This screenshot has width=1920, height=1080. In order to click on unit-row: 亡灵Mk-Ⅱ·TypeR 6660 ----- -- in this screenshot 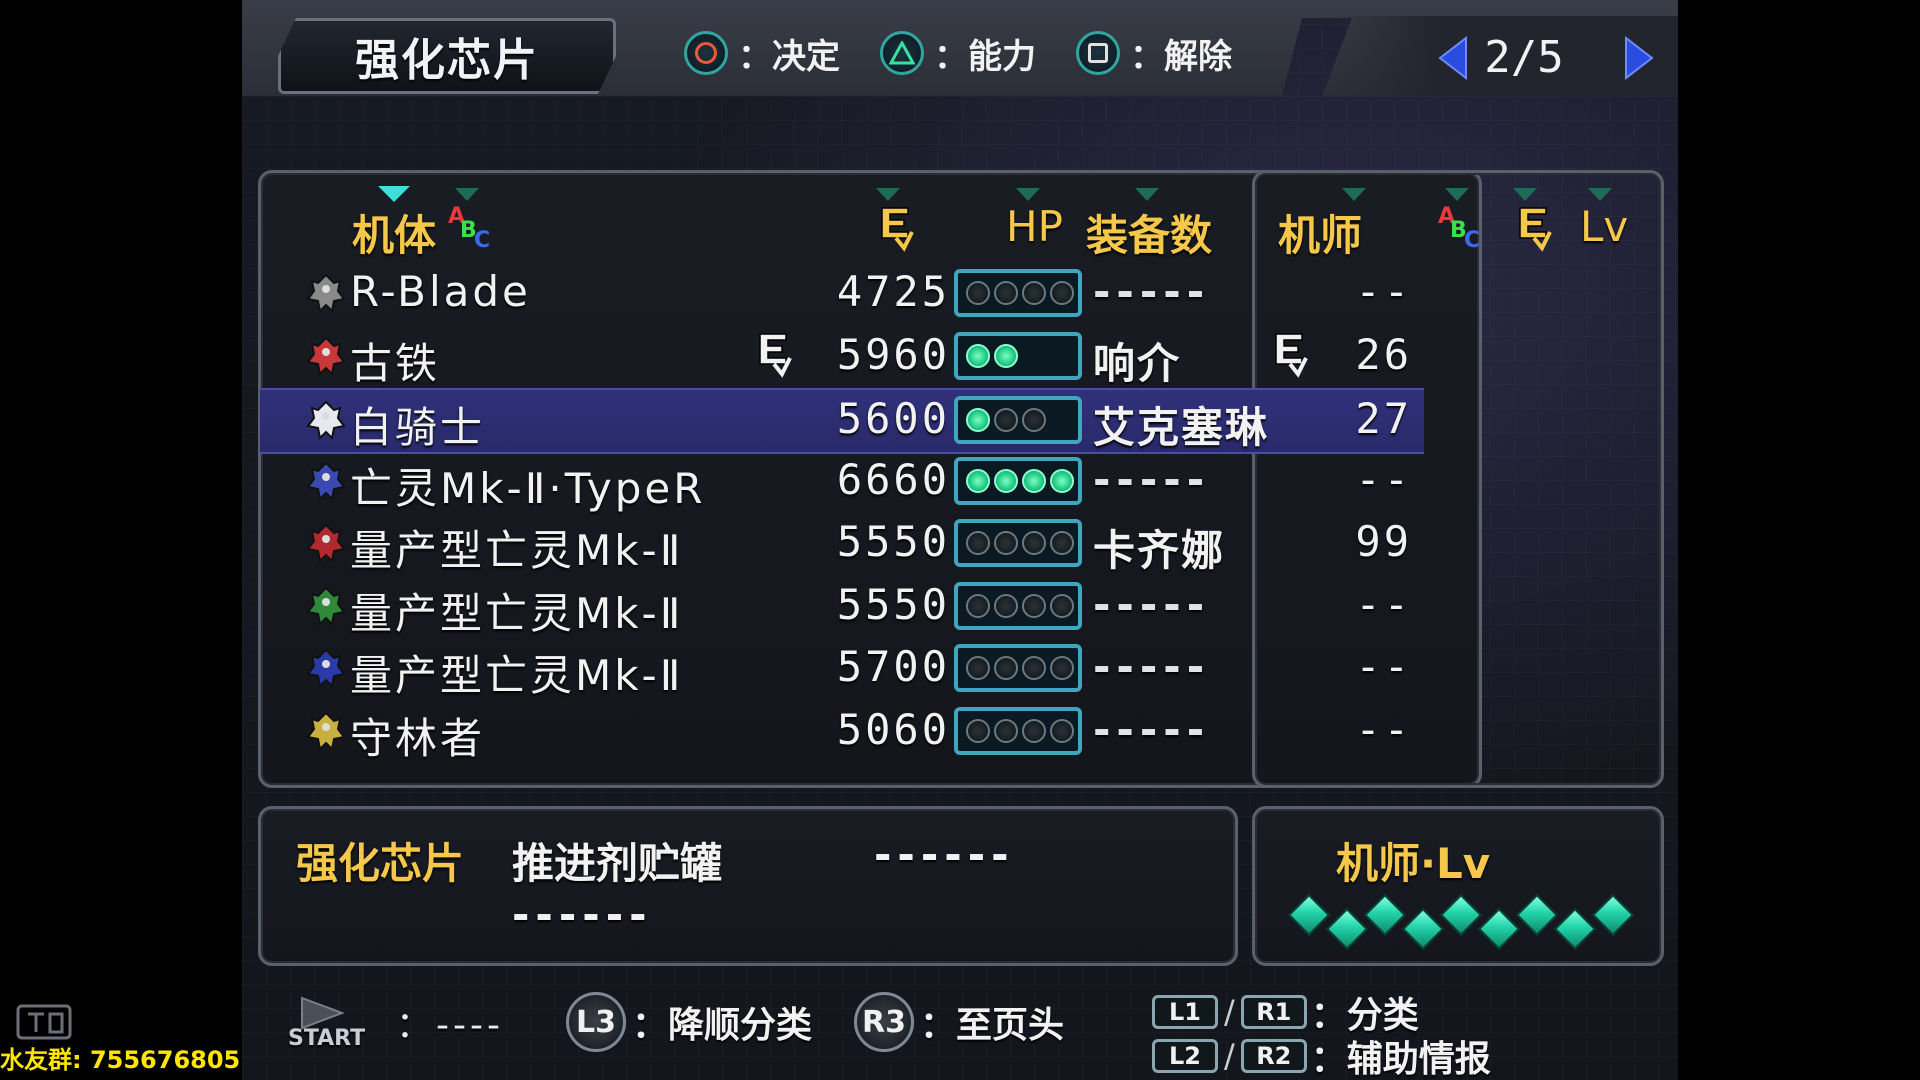, I will do `click(842, 482)`.